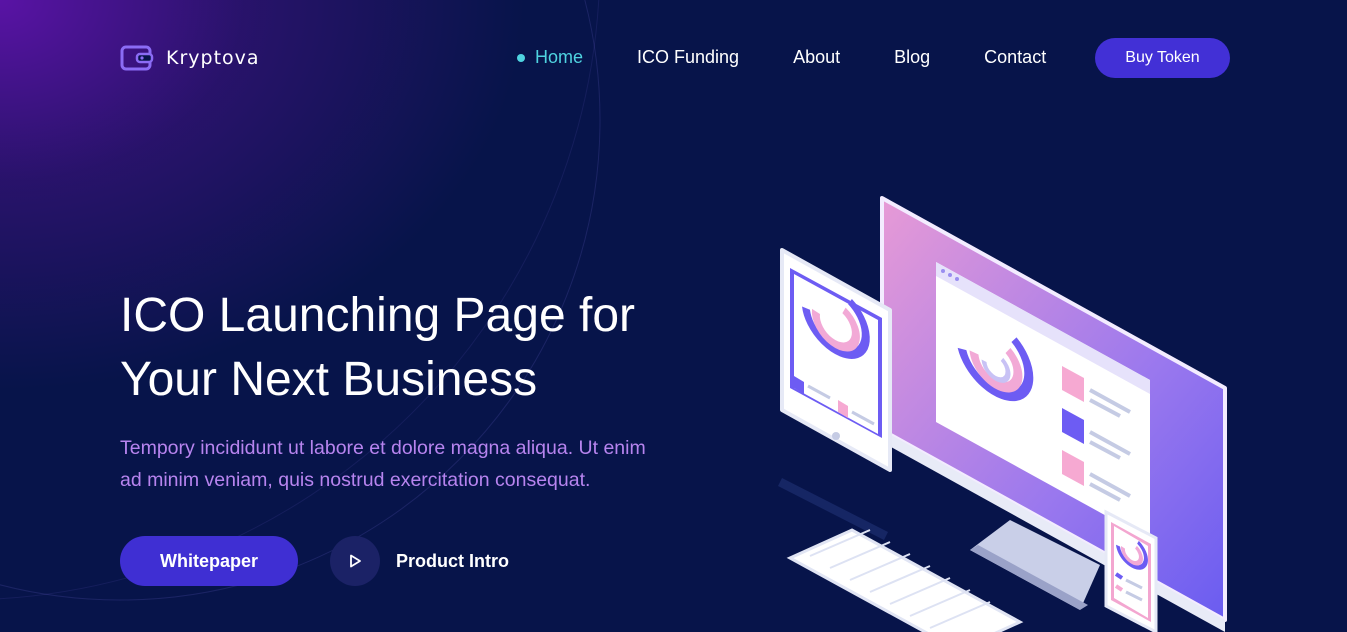 This screenshot has height=632, width=1347. I want to click on wallet-icon, so click(137, 58).